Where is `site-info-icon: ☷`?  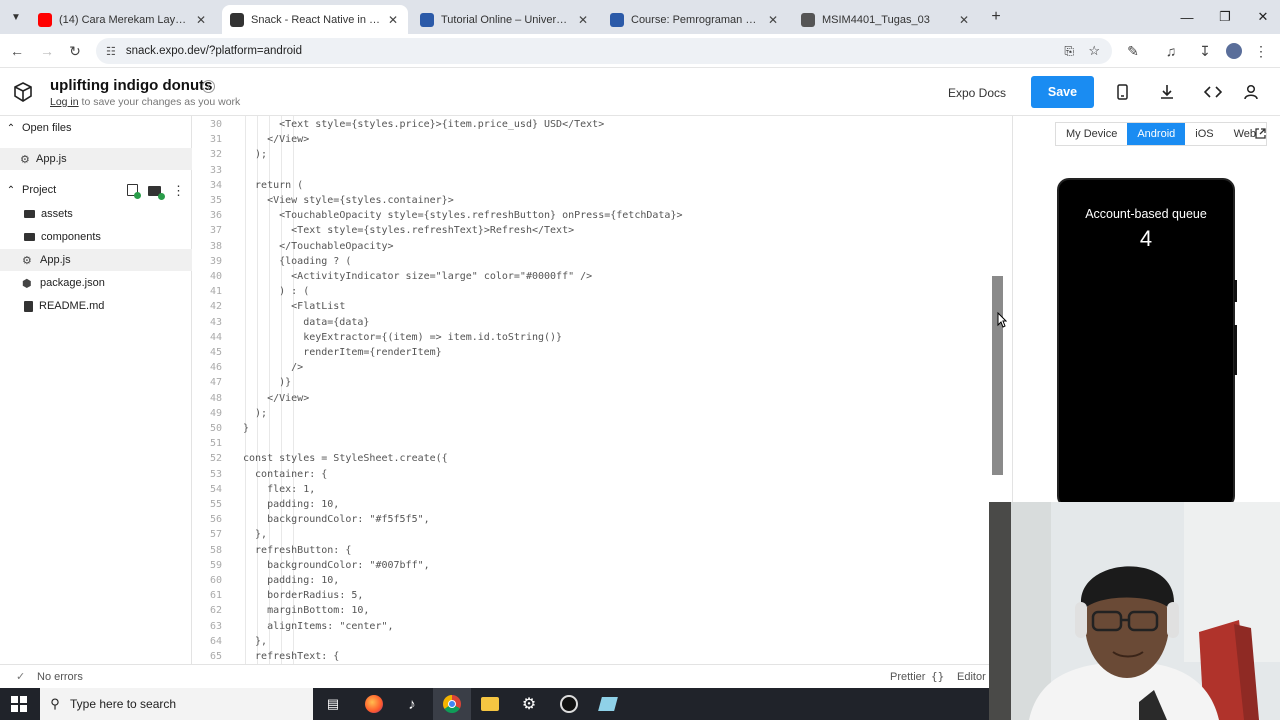
site-info-icon: ☷ is located at coordinates (111, 51).